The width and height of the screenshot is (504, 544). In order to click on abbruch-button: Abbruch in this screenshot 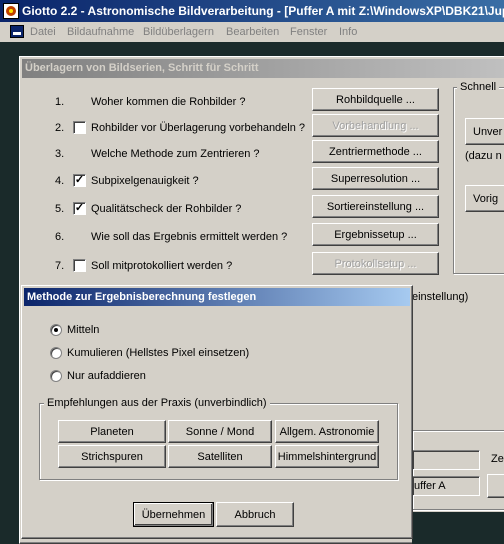, I will do `click(255, 514)`.